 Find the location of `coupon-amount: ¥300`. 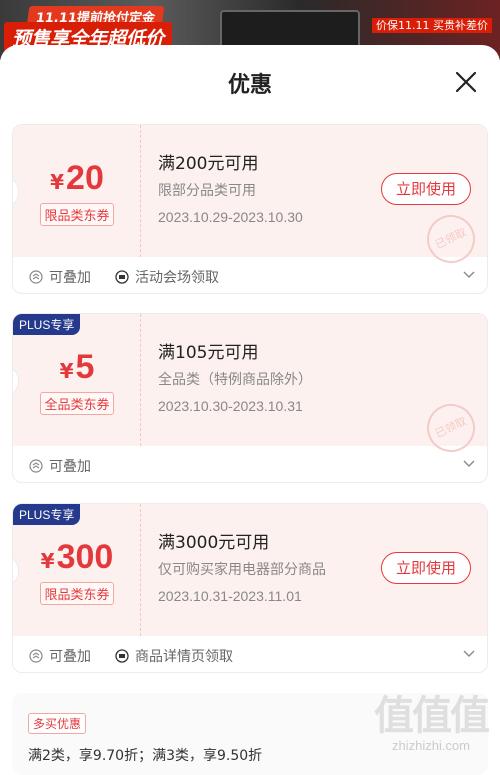

coupon-amount: ¥300 is located at coordinates (77, 557).